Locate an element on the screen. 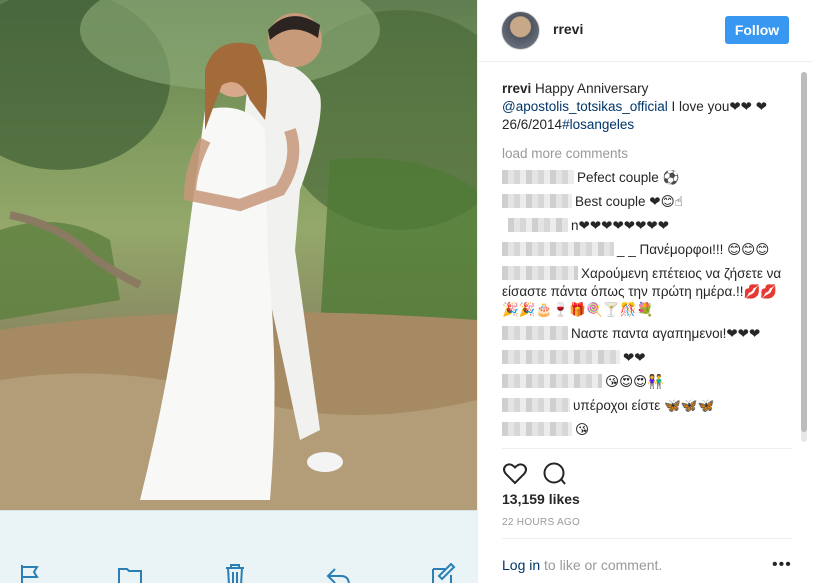  comment-text: n❤❤❤❤❤❤❤❤ is located at coordinates (620, 225).